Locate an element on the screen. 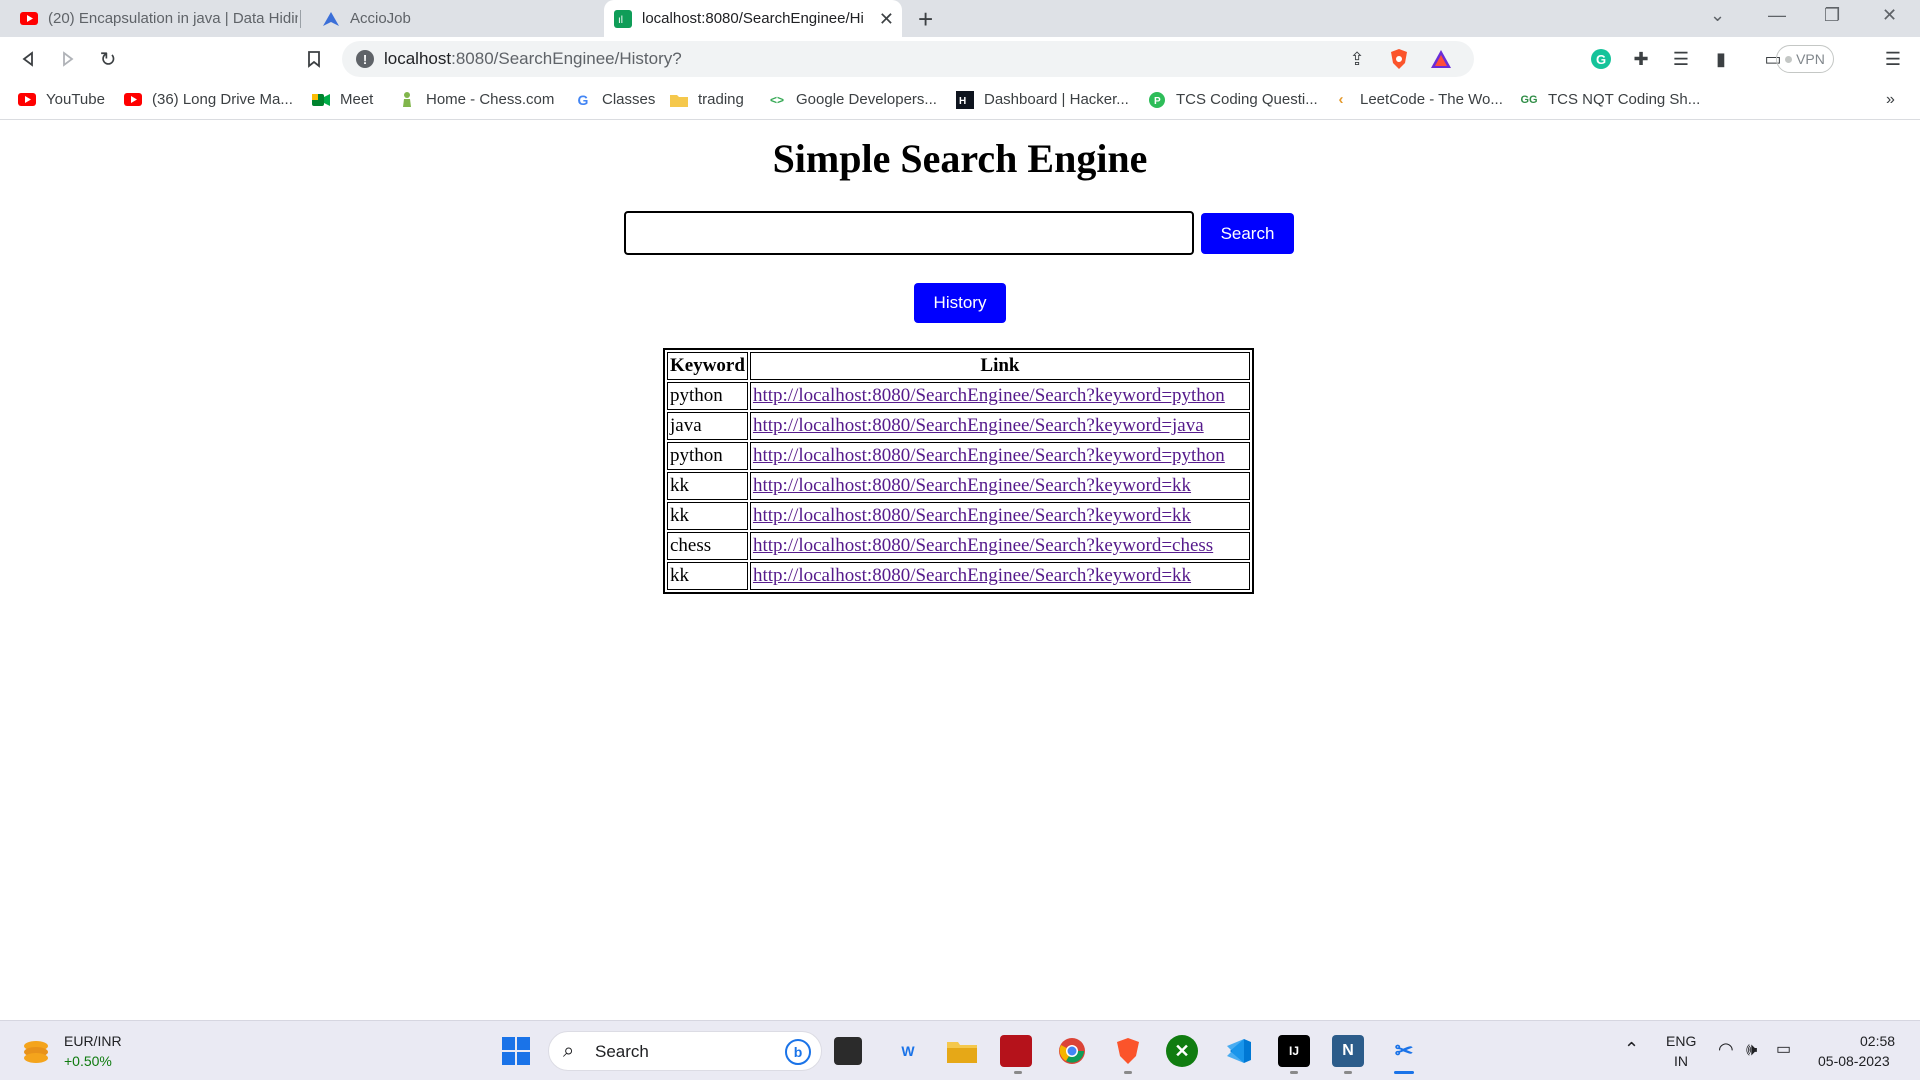 The width and height of the screenshot is (1920, 1080). volume-icon: 🕪 is located at coordinates (1751, 1049).